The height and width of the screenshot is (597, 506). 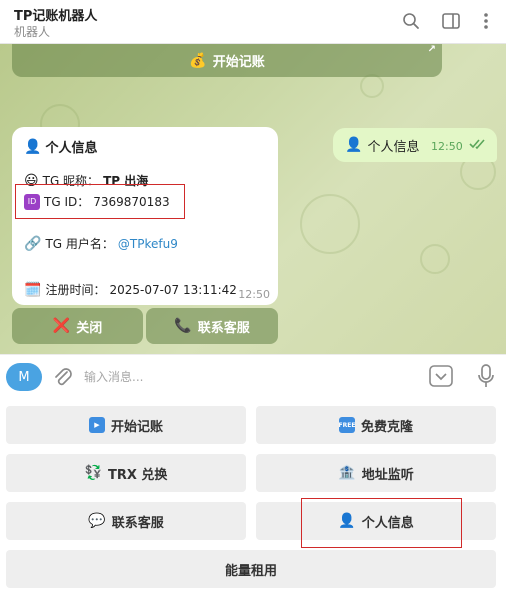 What do you see at coordinates (173, 289) in the screenshot?
I see `registration-value: 2025-07-07 13:11:42` at bounding box center [173, 289].